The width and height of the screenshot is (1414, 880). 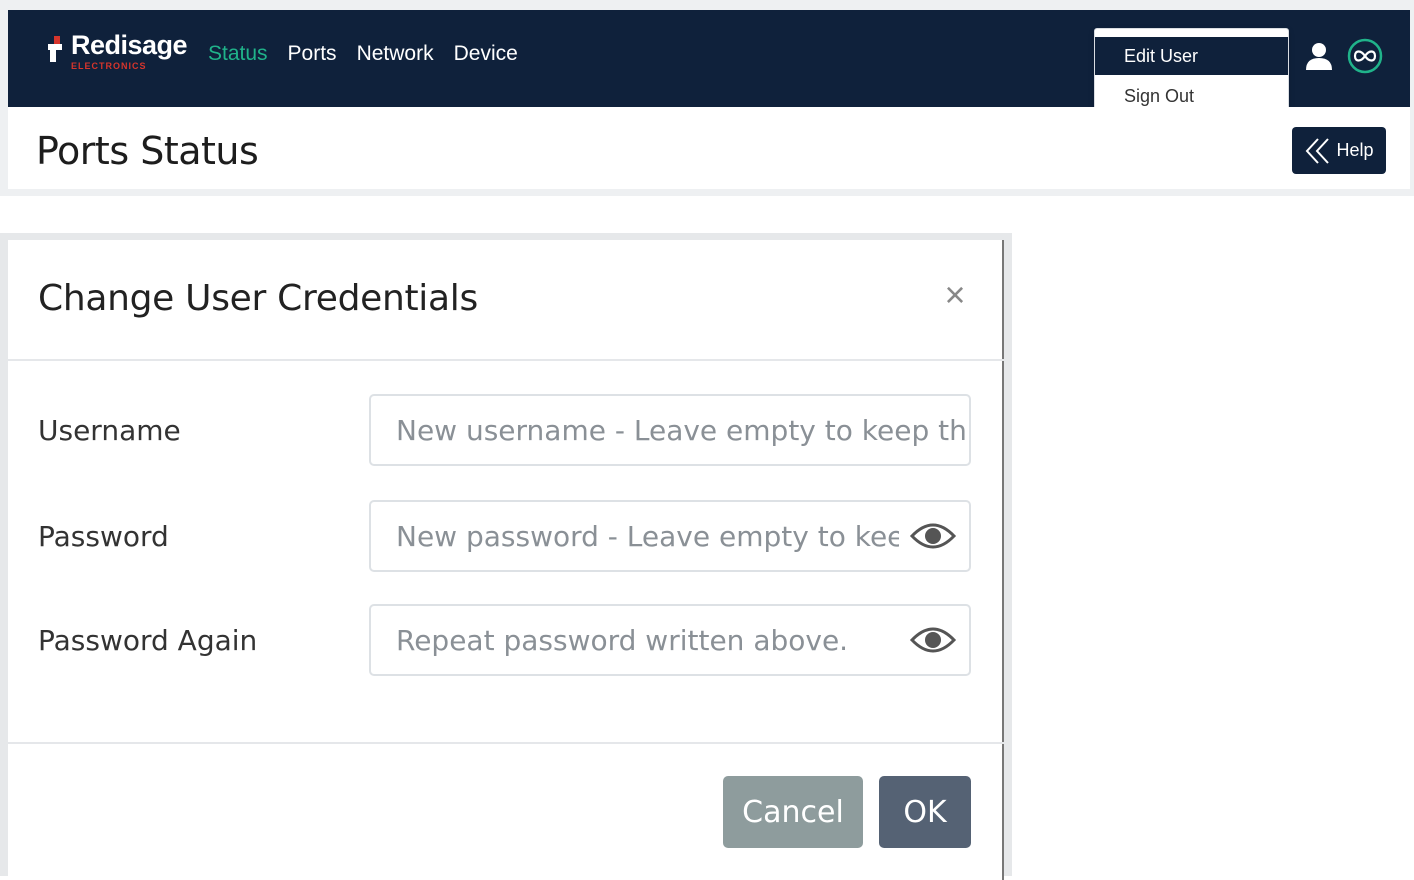 I want to click on page-header: Ports Status Help, so click(x=709, y=148).